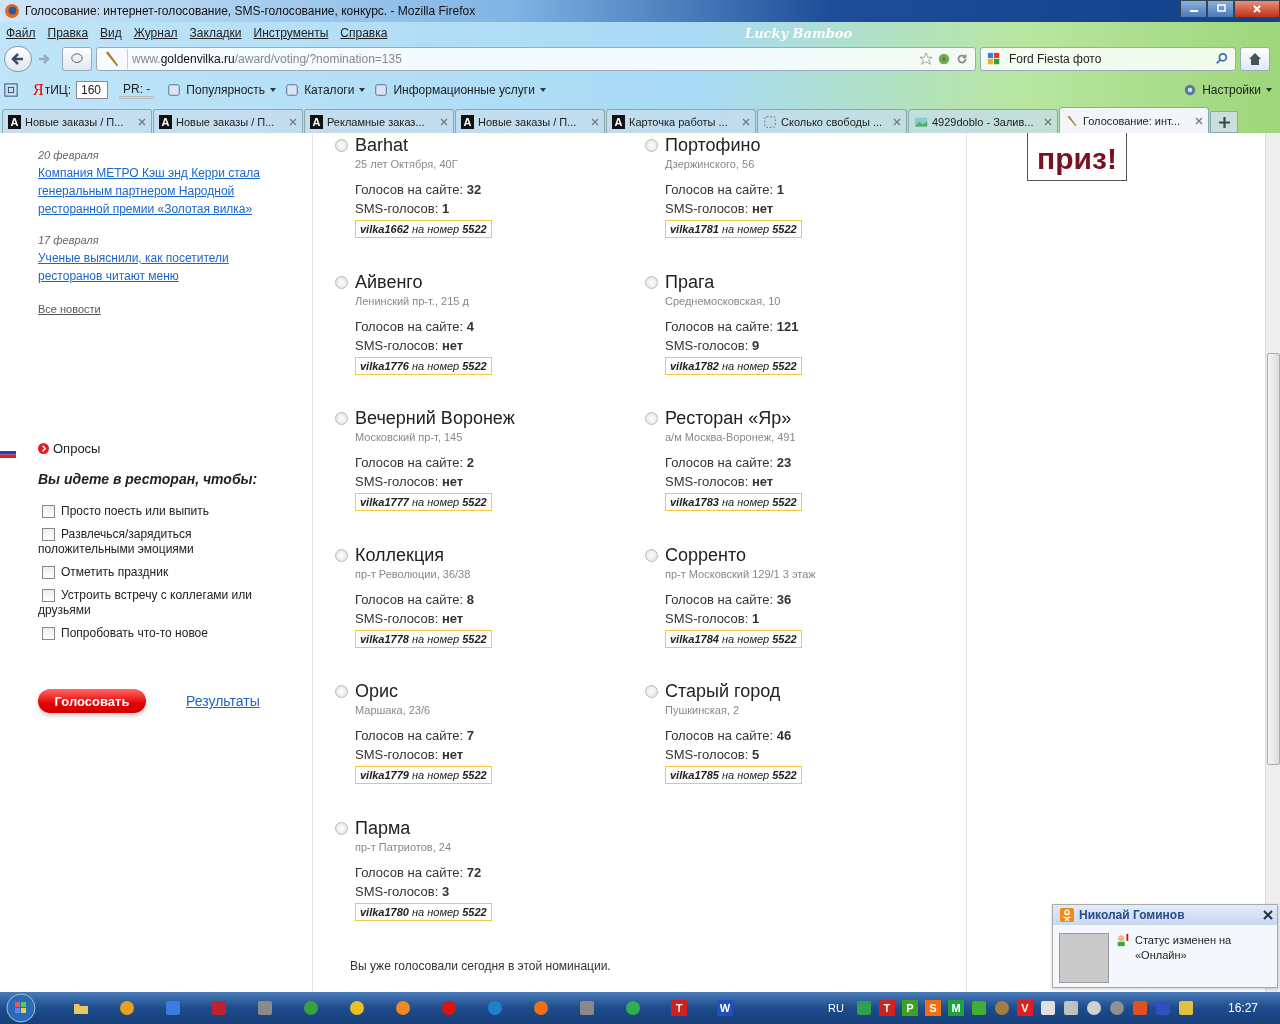 The height and width of the screenshot is (1024, 1280). I want to click on app-icon: T, so click(679, 1008).